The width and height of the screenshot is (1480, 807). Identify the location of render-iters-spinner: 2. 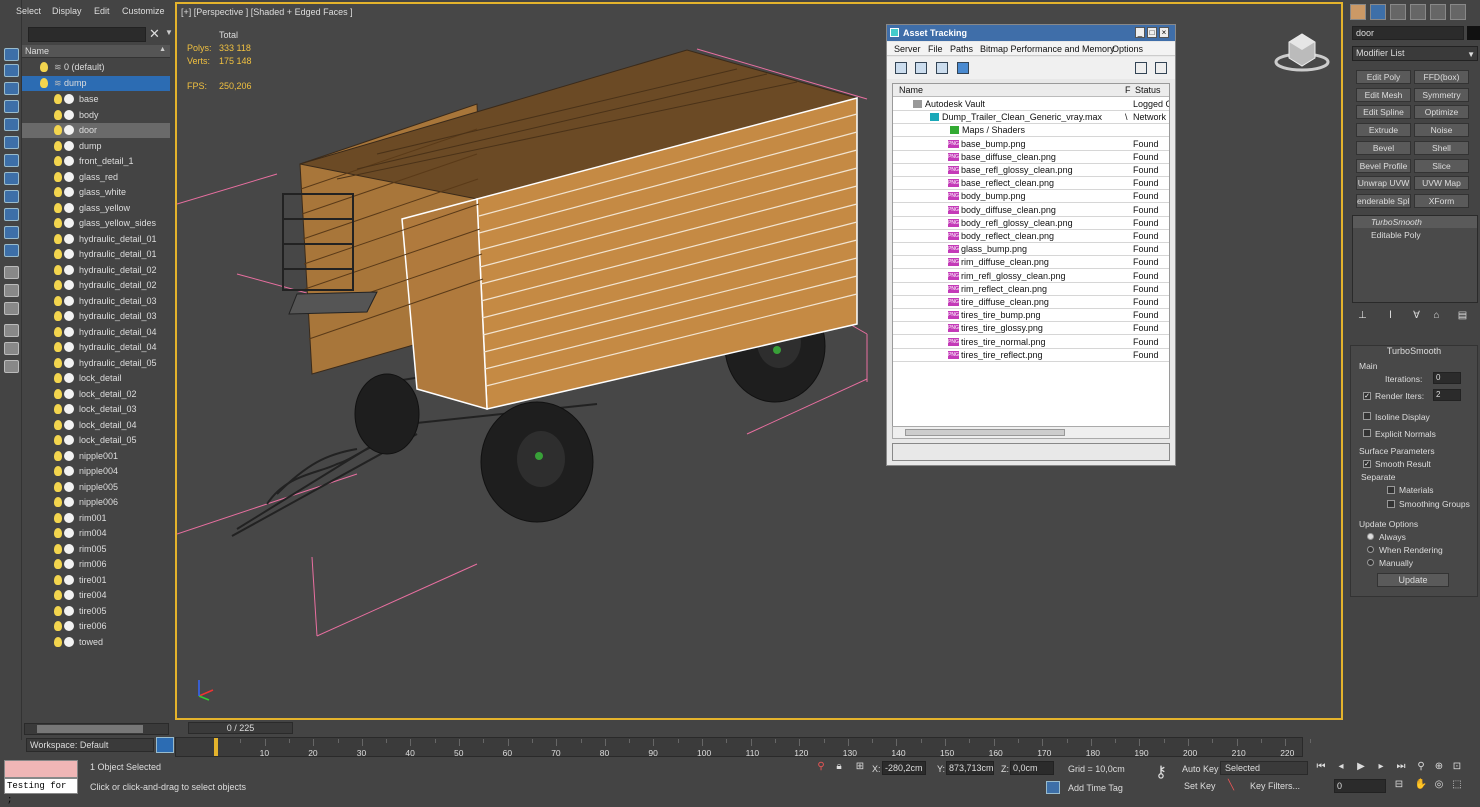
(1447, 395).